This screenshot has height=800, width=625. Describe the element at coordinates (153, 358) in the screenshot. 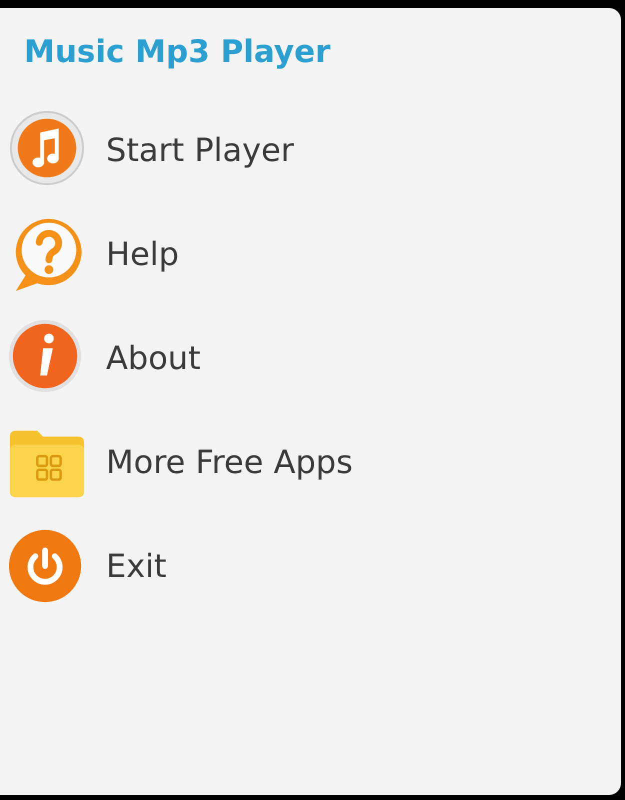

I see `menu-item: About` at that location.